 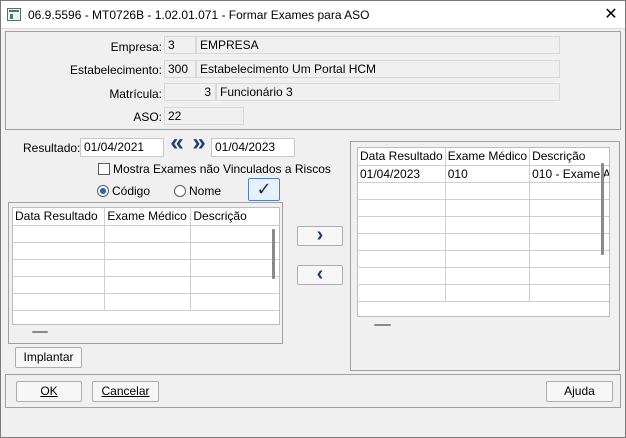 What do you see at coordinates (136, 47) in the screenshot?
I see `empresa-label: Empresa:` at bounding box center [136, 47].